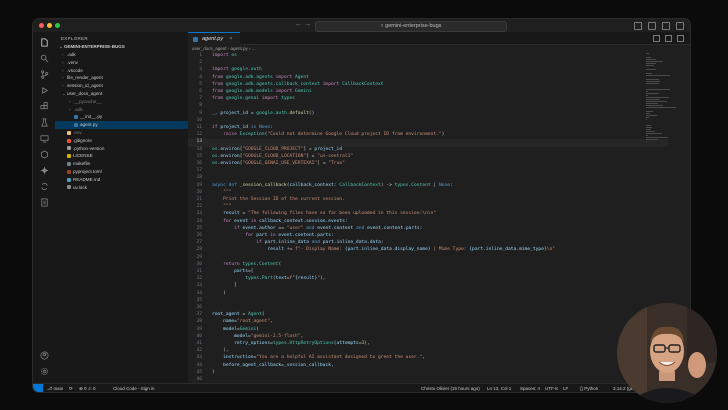 The image size is (728, 410). Describe the element at coordinates (195, 84) in the screenshot. I see `line-number: 5` at that location.